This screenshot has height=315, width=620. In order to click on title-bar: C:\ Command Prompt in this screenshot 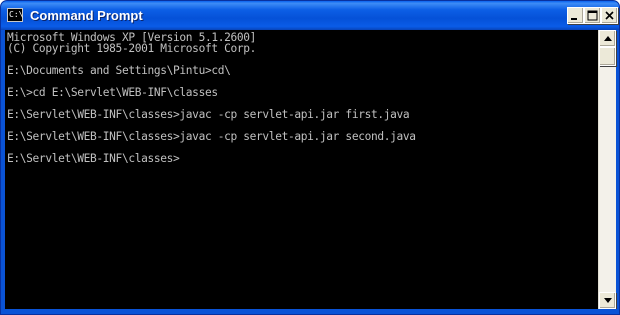, I will do `click(310, 15)`.